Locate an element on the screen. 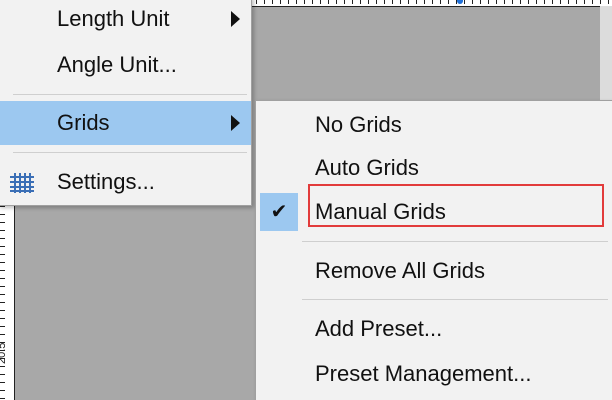  horizontal-ruler is located at coordinates (426, 3).